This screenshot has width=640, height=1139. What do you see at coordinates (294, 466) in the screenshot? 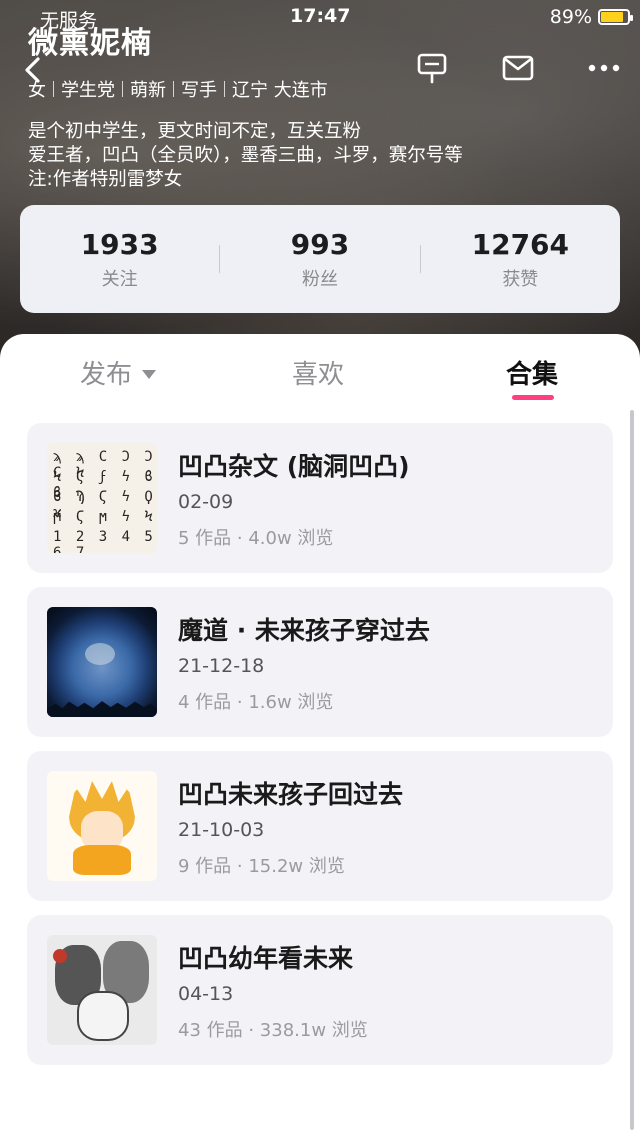
I see `collection-title: 凹凸杂文 (脑洞凹凸)` at bounding box center [294, 466].